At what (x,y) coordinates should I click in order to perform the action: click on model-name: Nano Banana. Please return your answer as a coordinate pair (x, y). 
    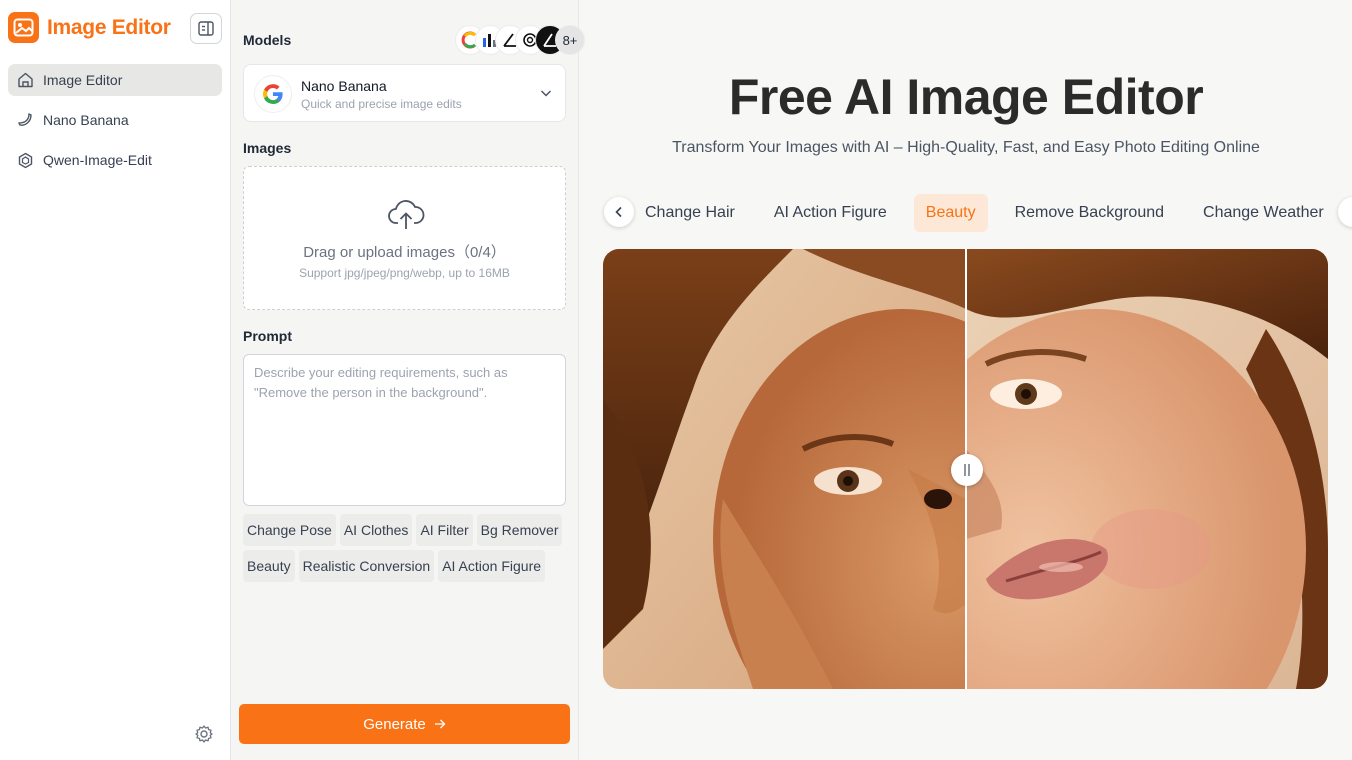
    Looking at the image, I should click on (344, 86).